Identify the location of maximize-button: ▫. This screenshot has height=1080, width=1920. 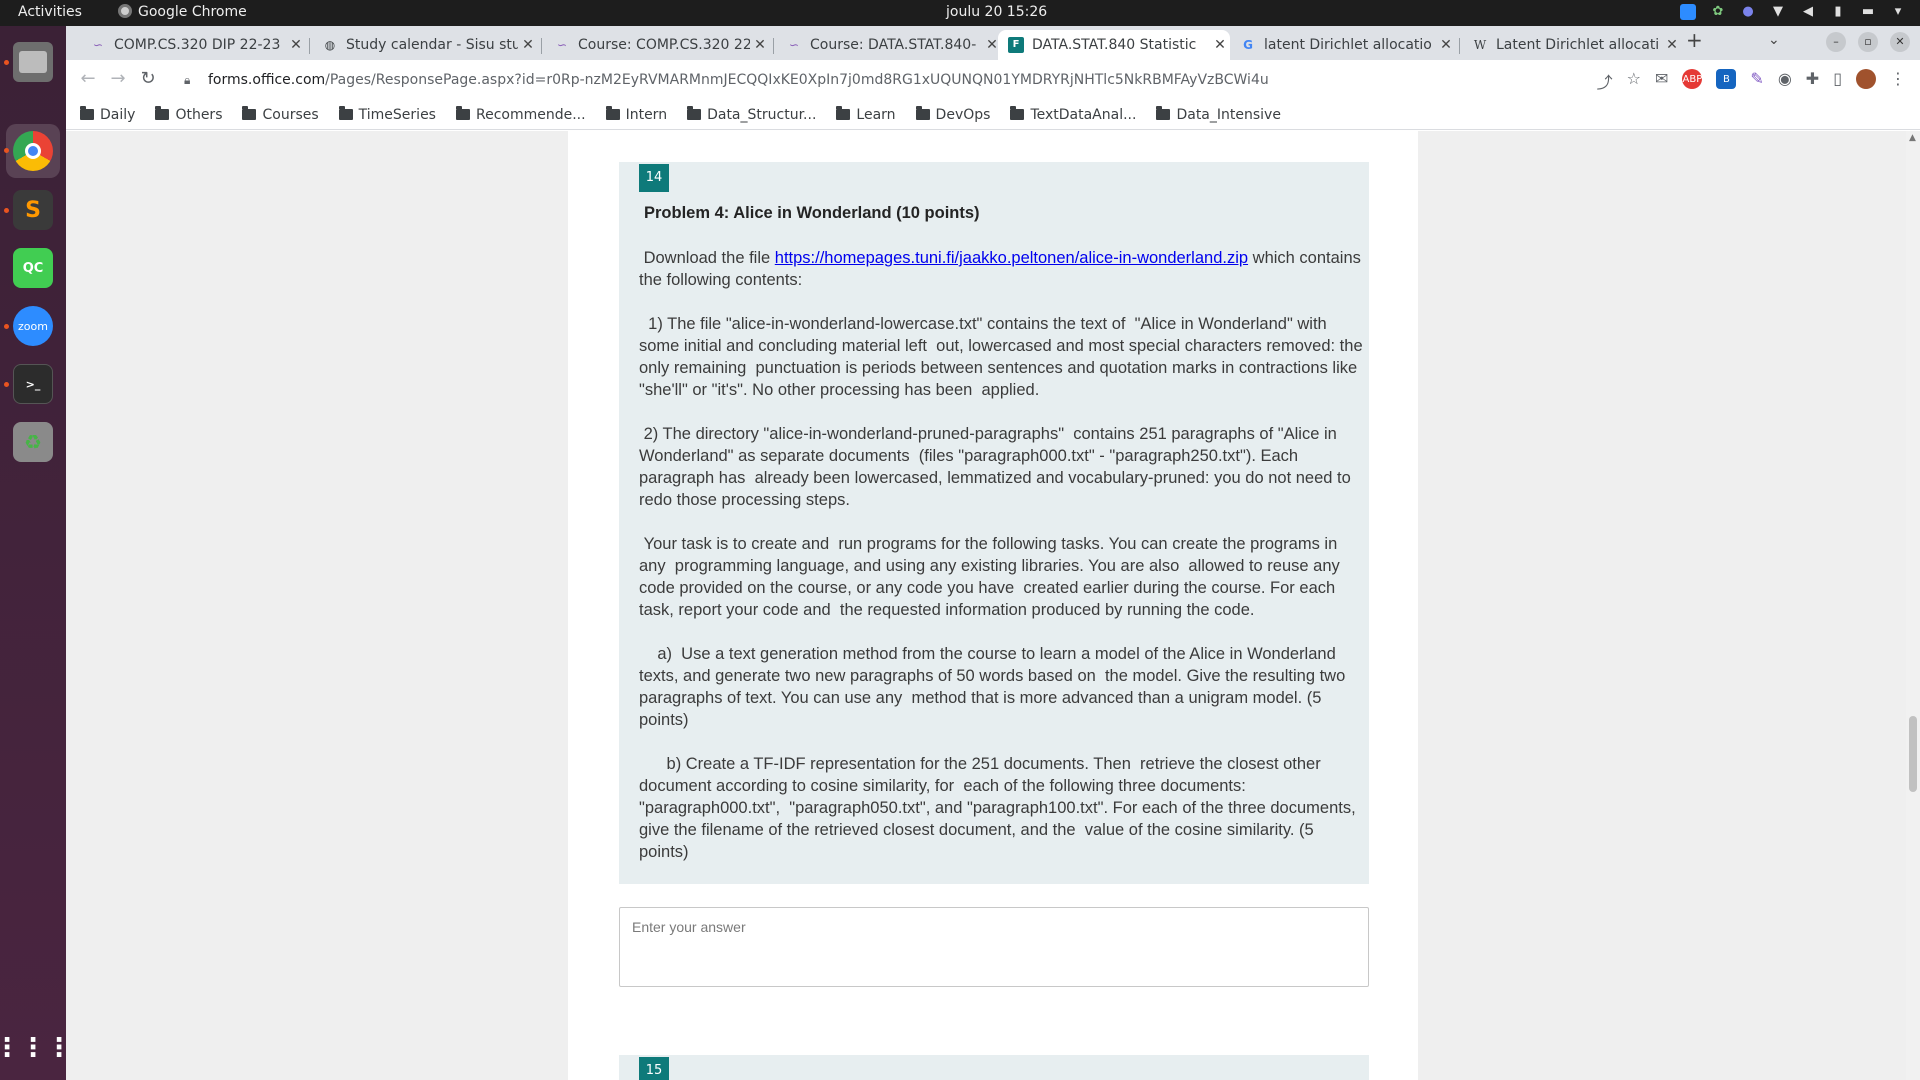
(1868, 42).